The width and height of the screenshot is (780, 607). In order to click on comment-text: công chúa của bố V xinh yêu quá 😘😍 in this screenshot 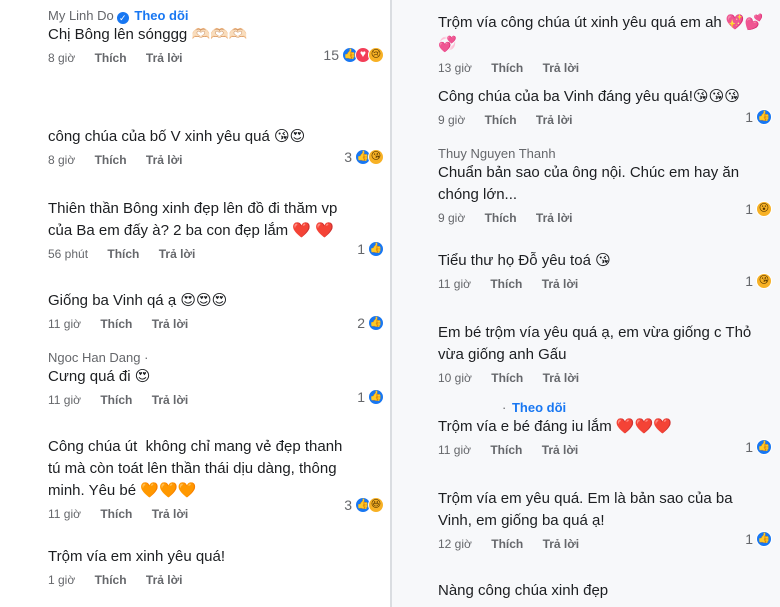, I will do `click(177, 136)`.